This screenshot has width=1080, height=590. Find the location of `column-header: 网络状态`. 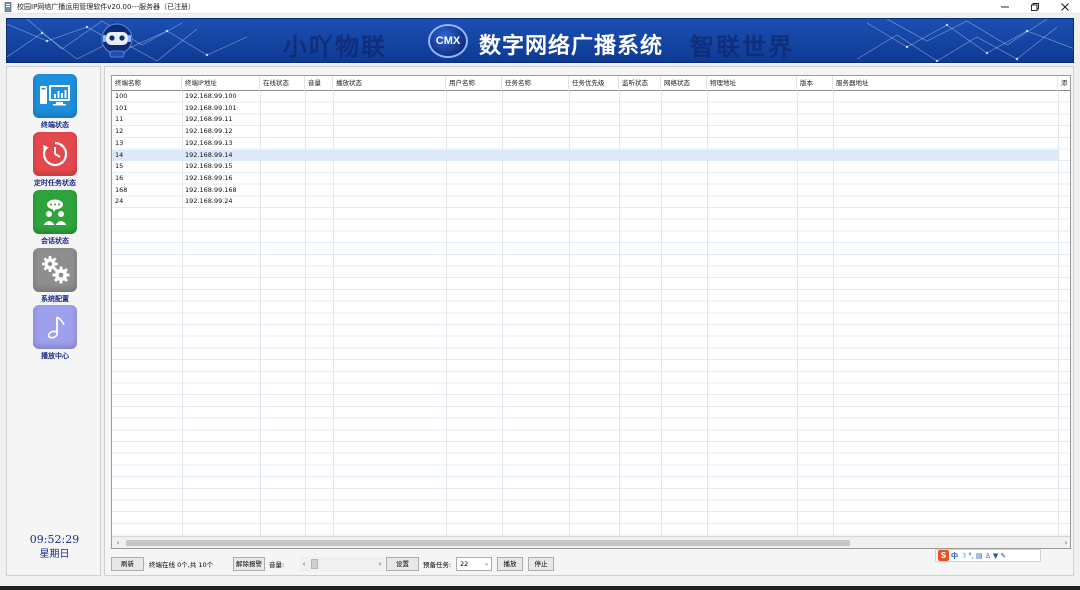

column-header: 网络状态 is located at coordinates (684, 83).